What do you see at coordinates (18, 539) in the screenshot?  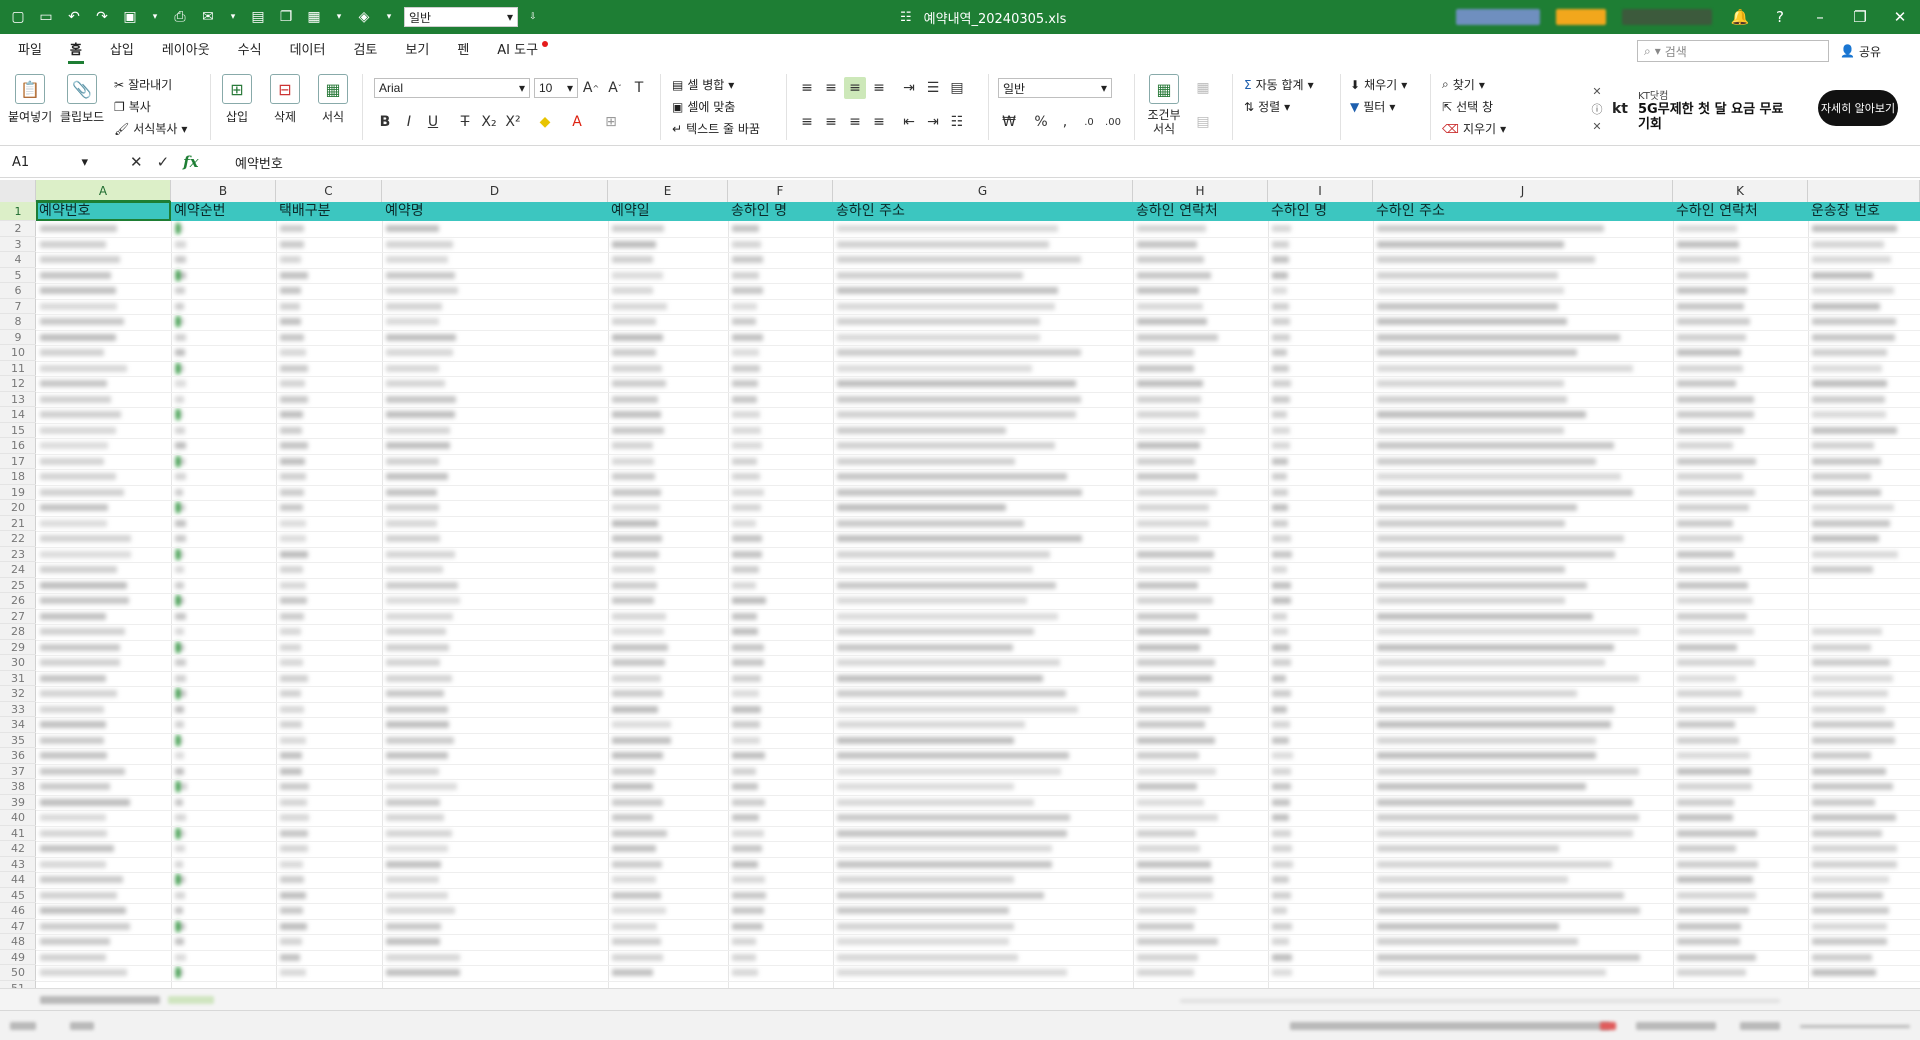 I see `row-header: 22` at bounding box center [18, 539].